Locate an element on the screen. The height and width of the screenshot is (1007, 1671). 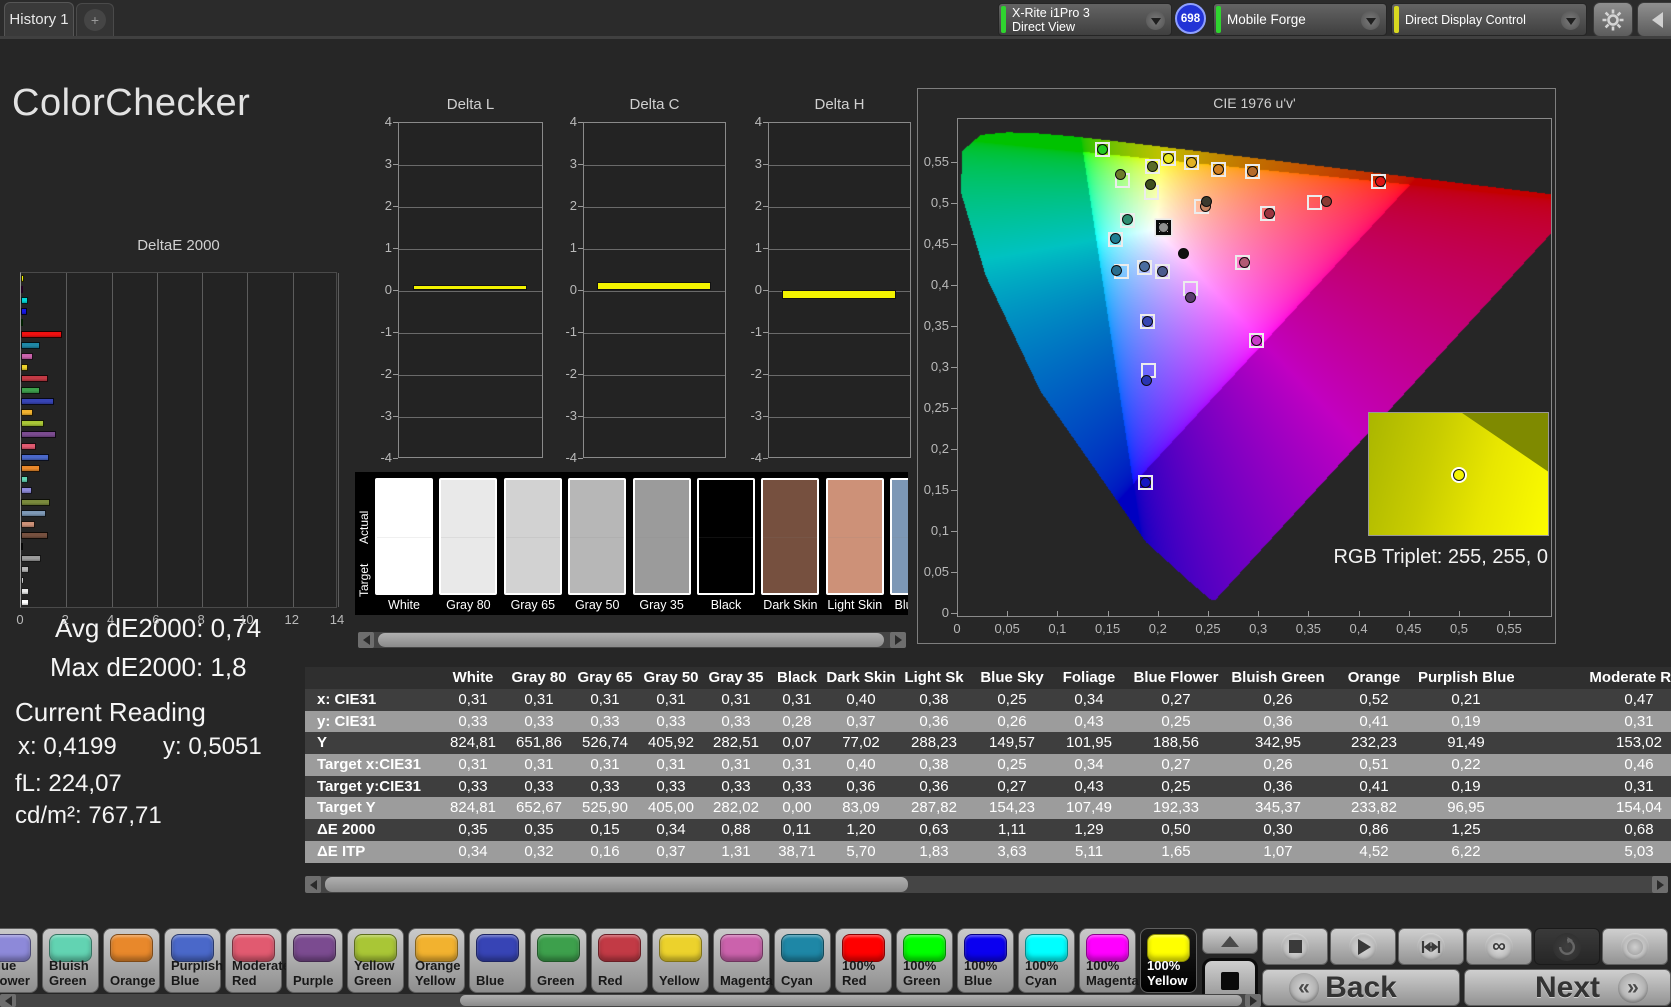
y-tick-label: -3 is located at coordinates (386, 415).